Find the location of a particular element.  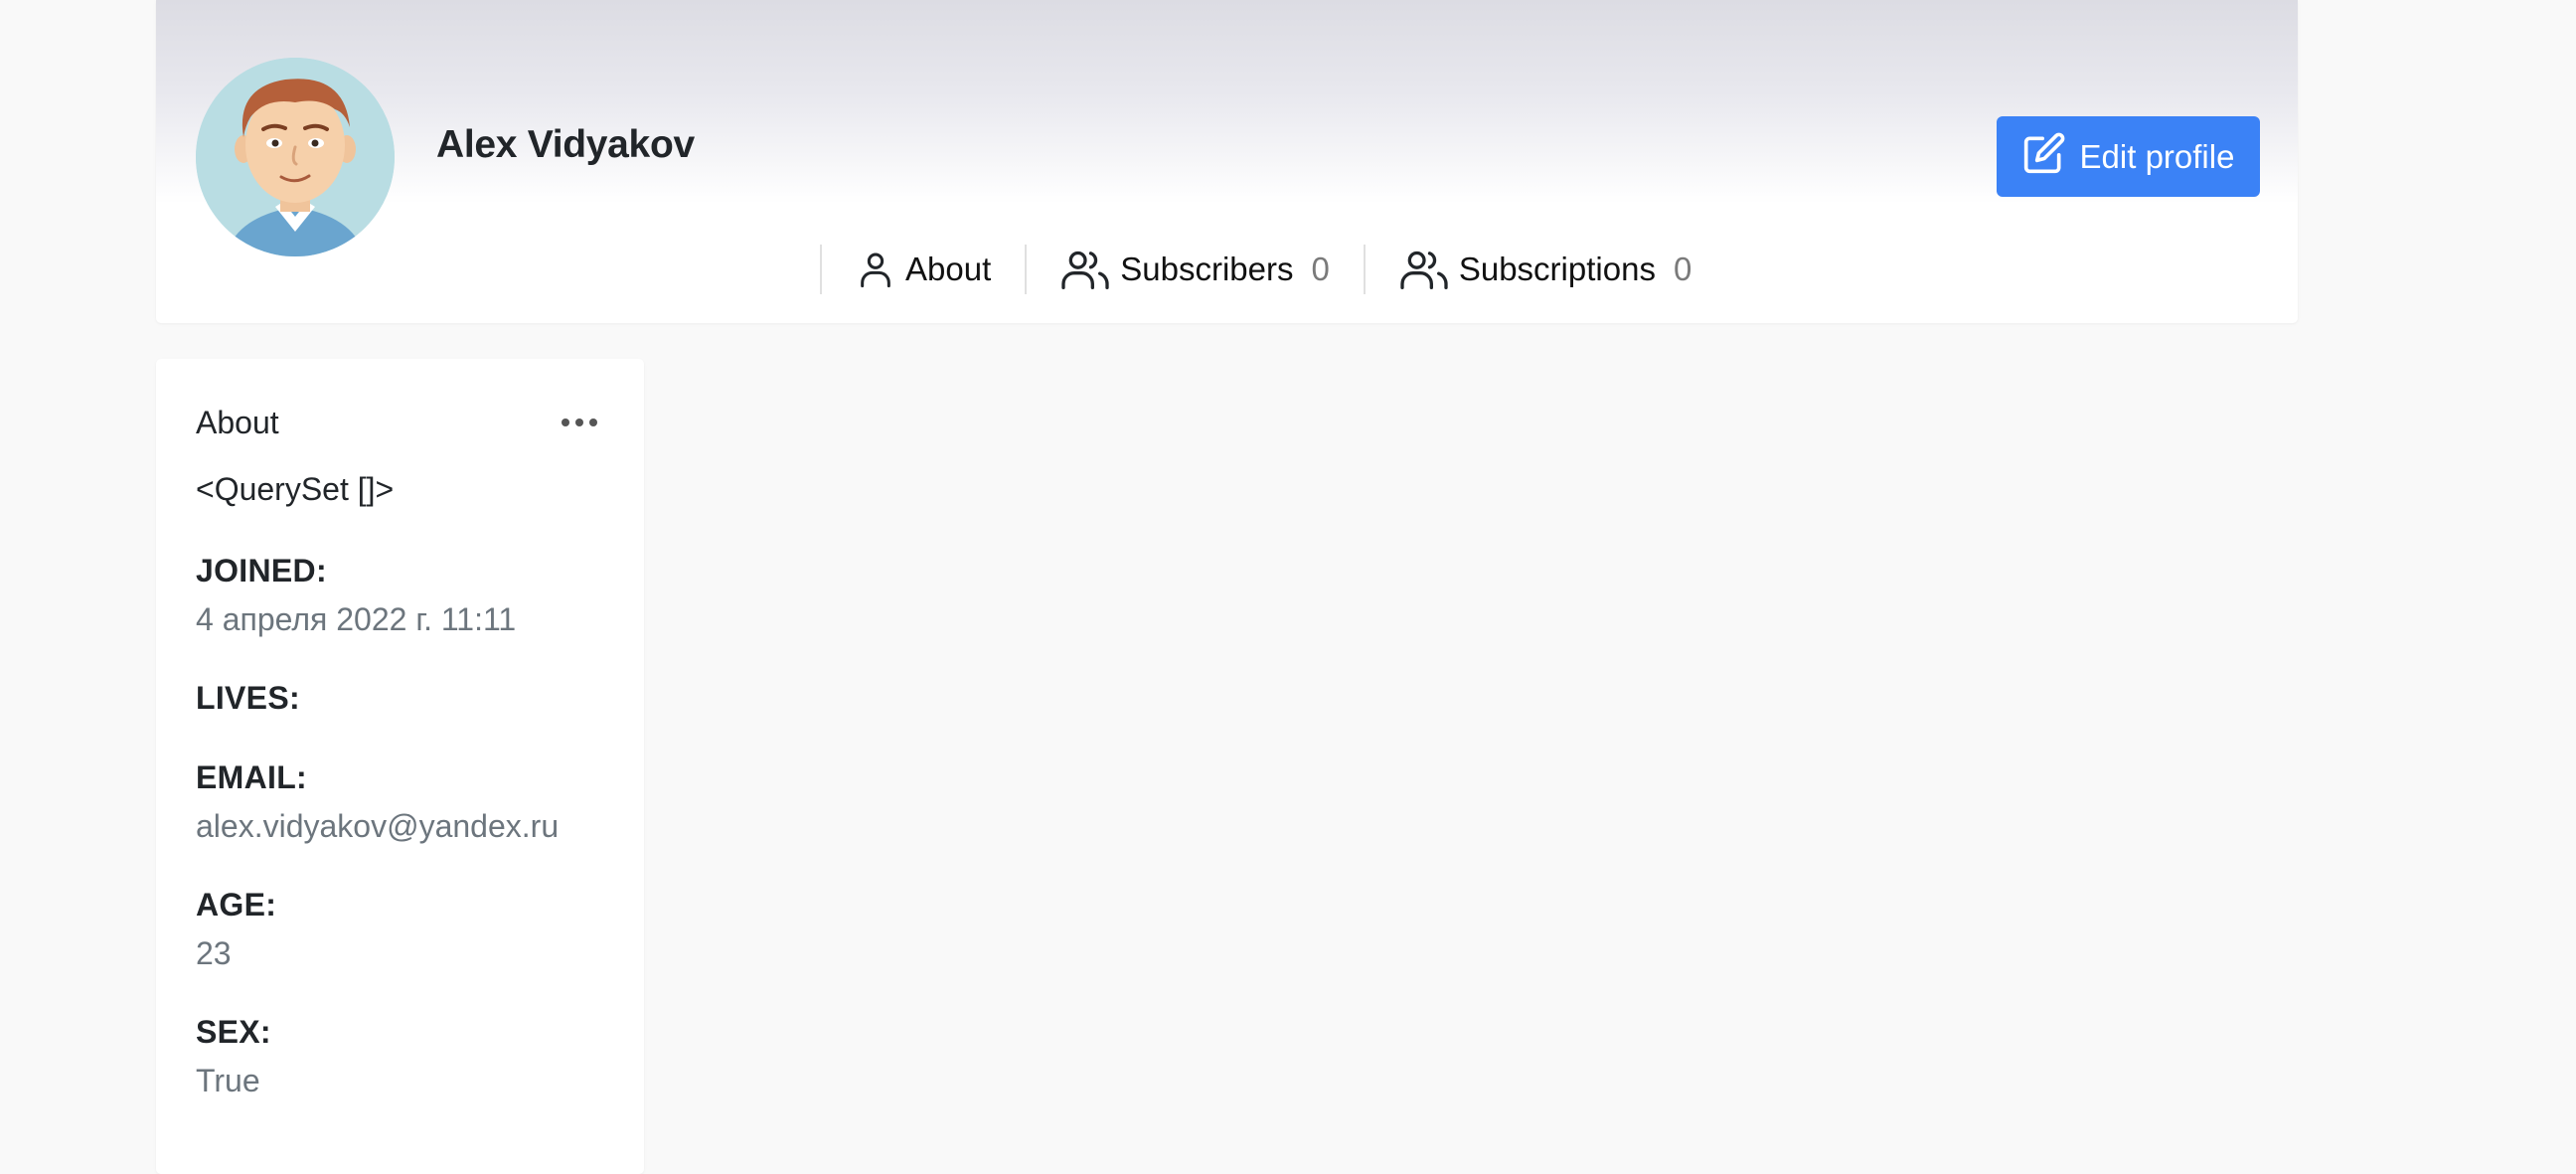

more-options-button is located at coordinates (579, 424).